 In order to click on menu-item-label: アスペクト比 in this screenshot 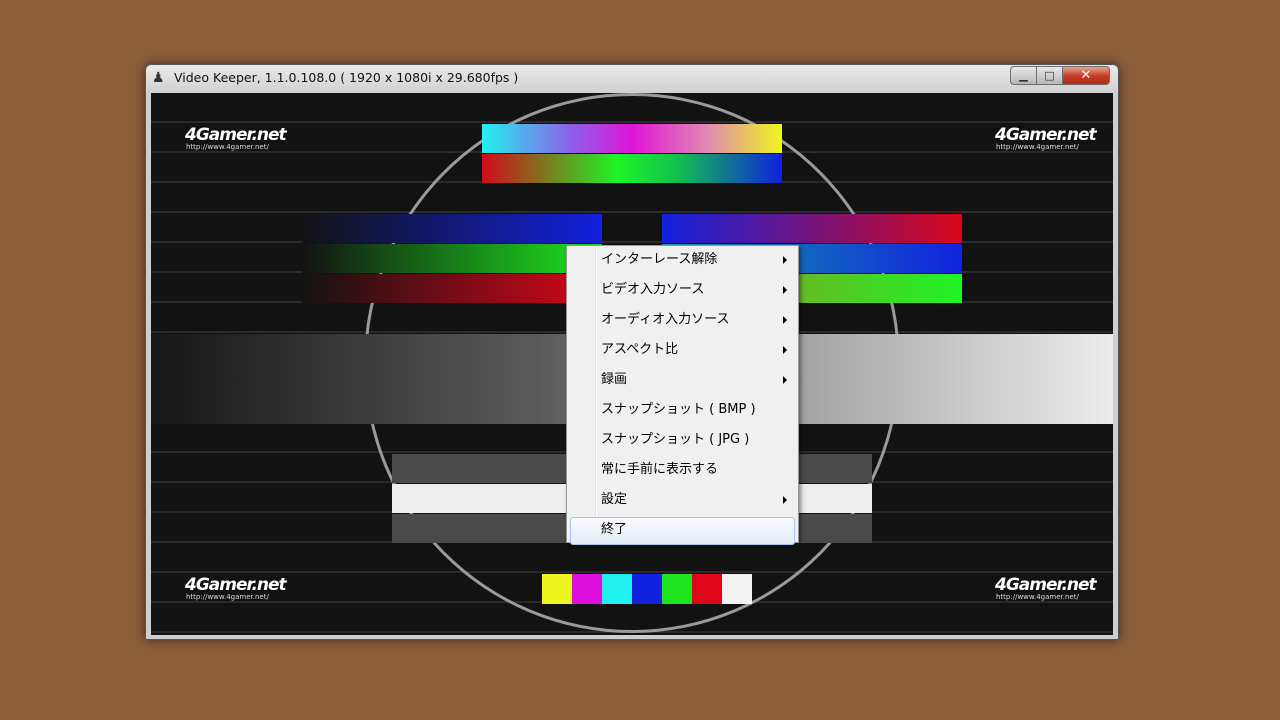, I will do `click(640, 349)`.